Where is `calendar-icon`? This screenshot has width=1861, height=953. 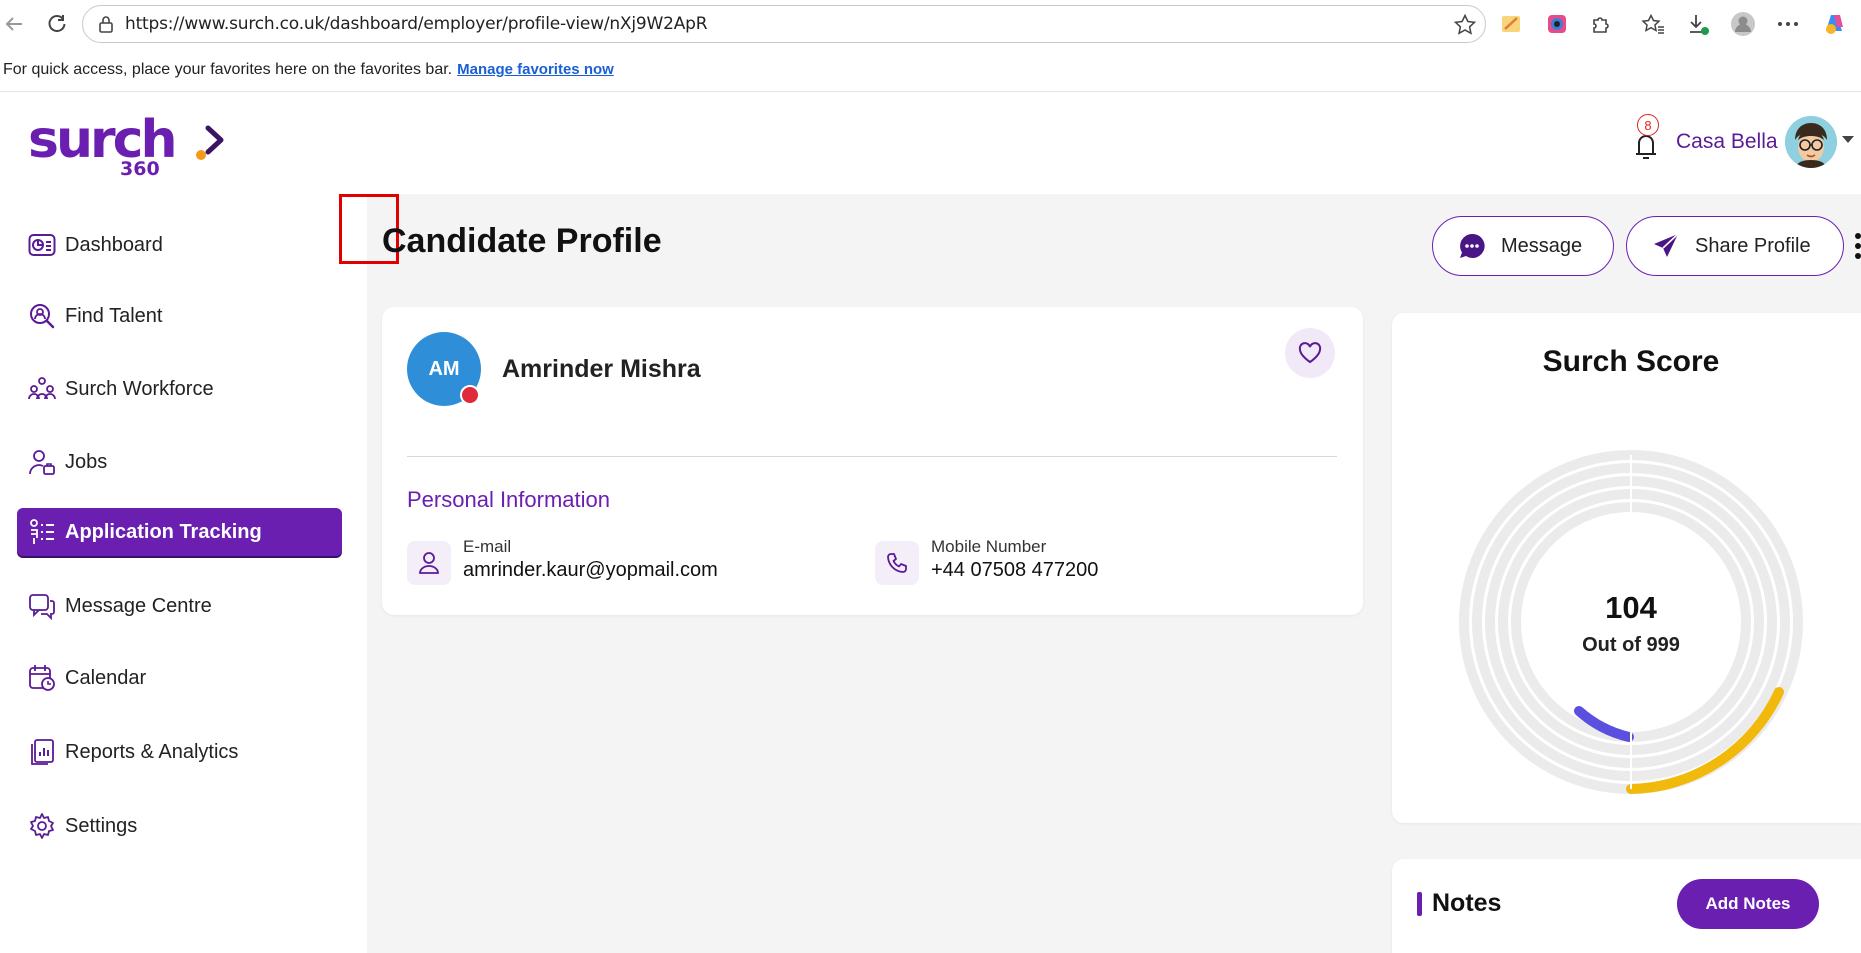 calendar-icon is located at coordinates (42, 678).